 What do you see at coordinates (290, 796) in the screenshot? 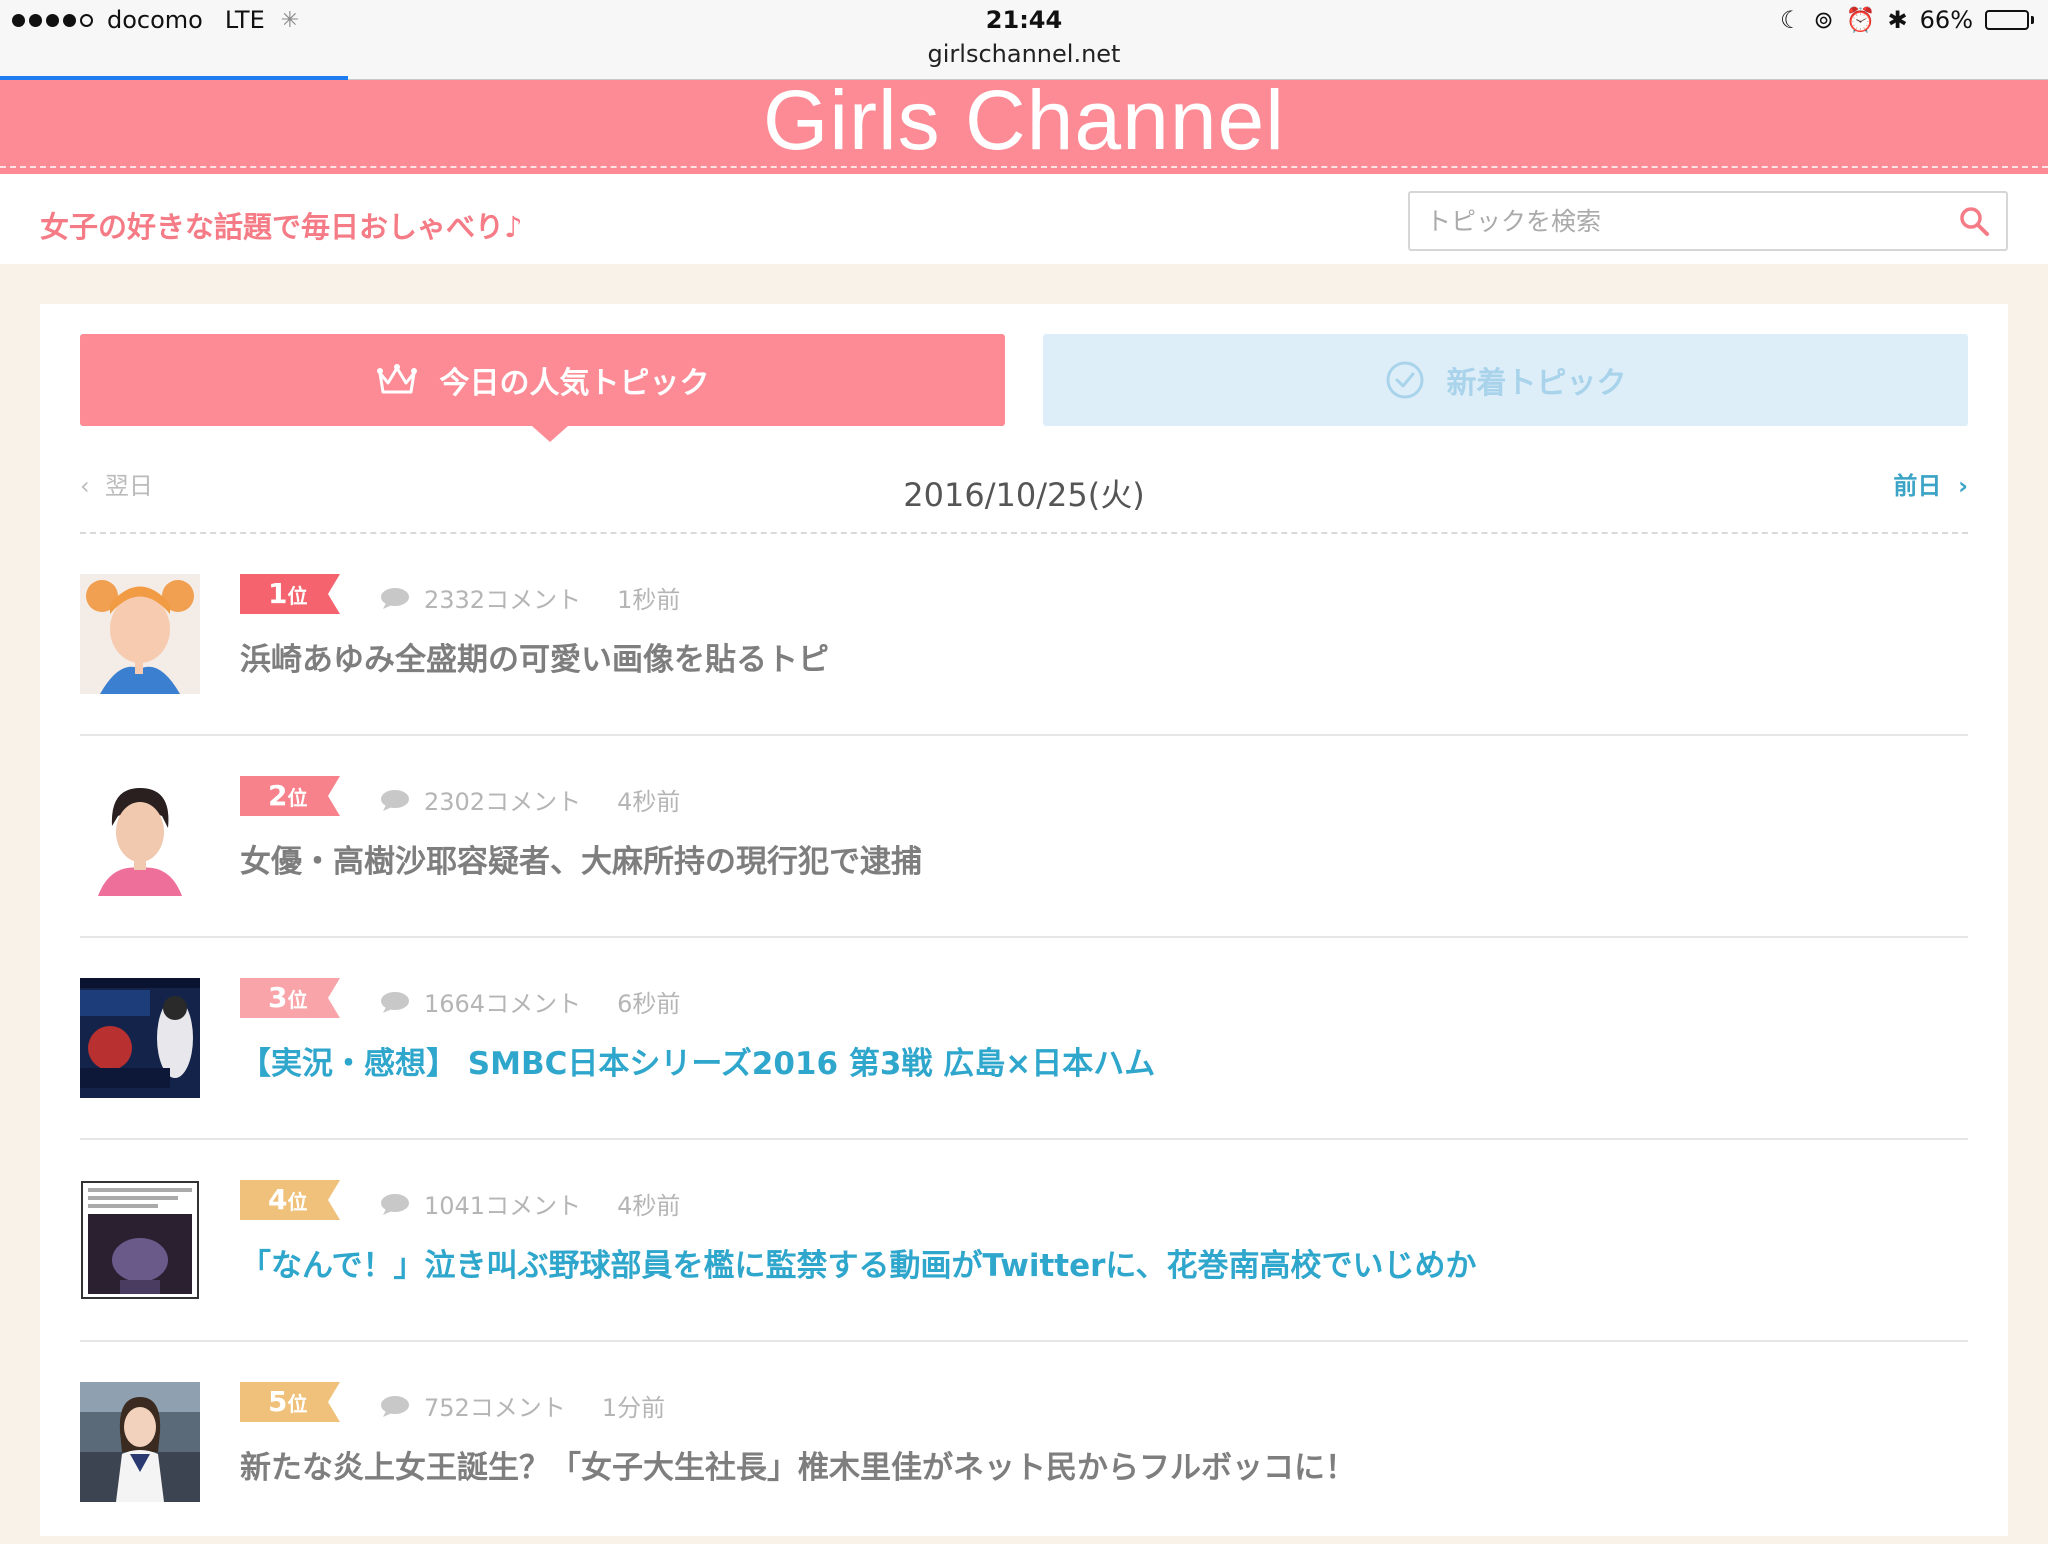
I see `rank-badge: 2位` at bounding box center [290, 796].